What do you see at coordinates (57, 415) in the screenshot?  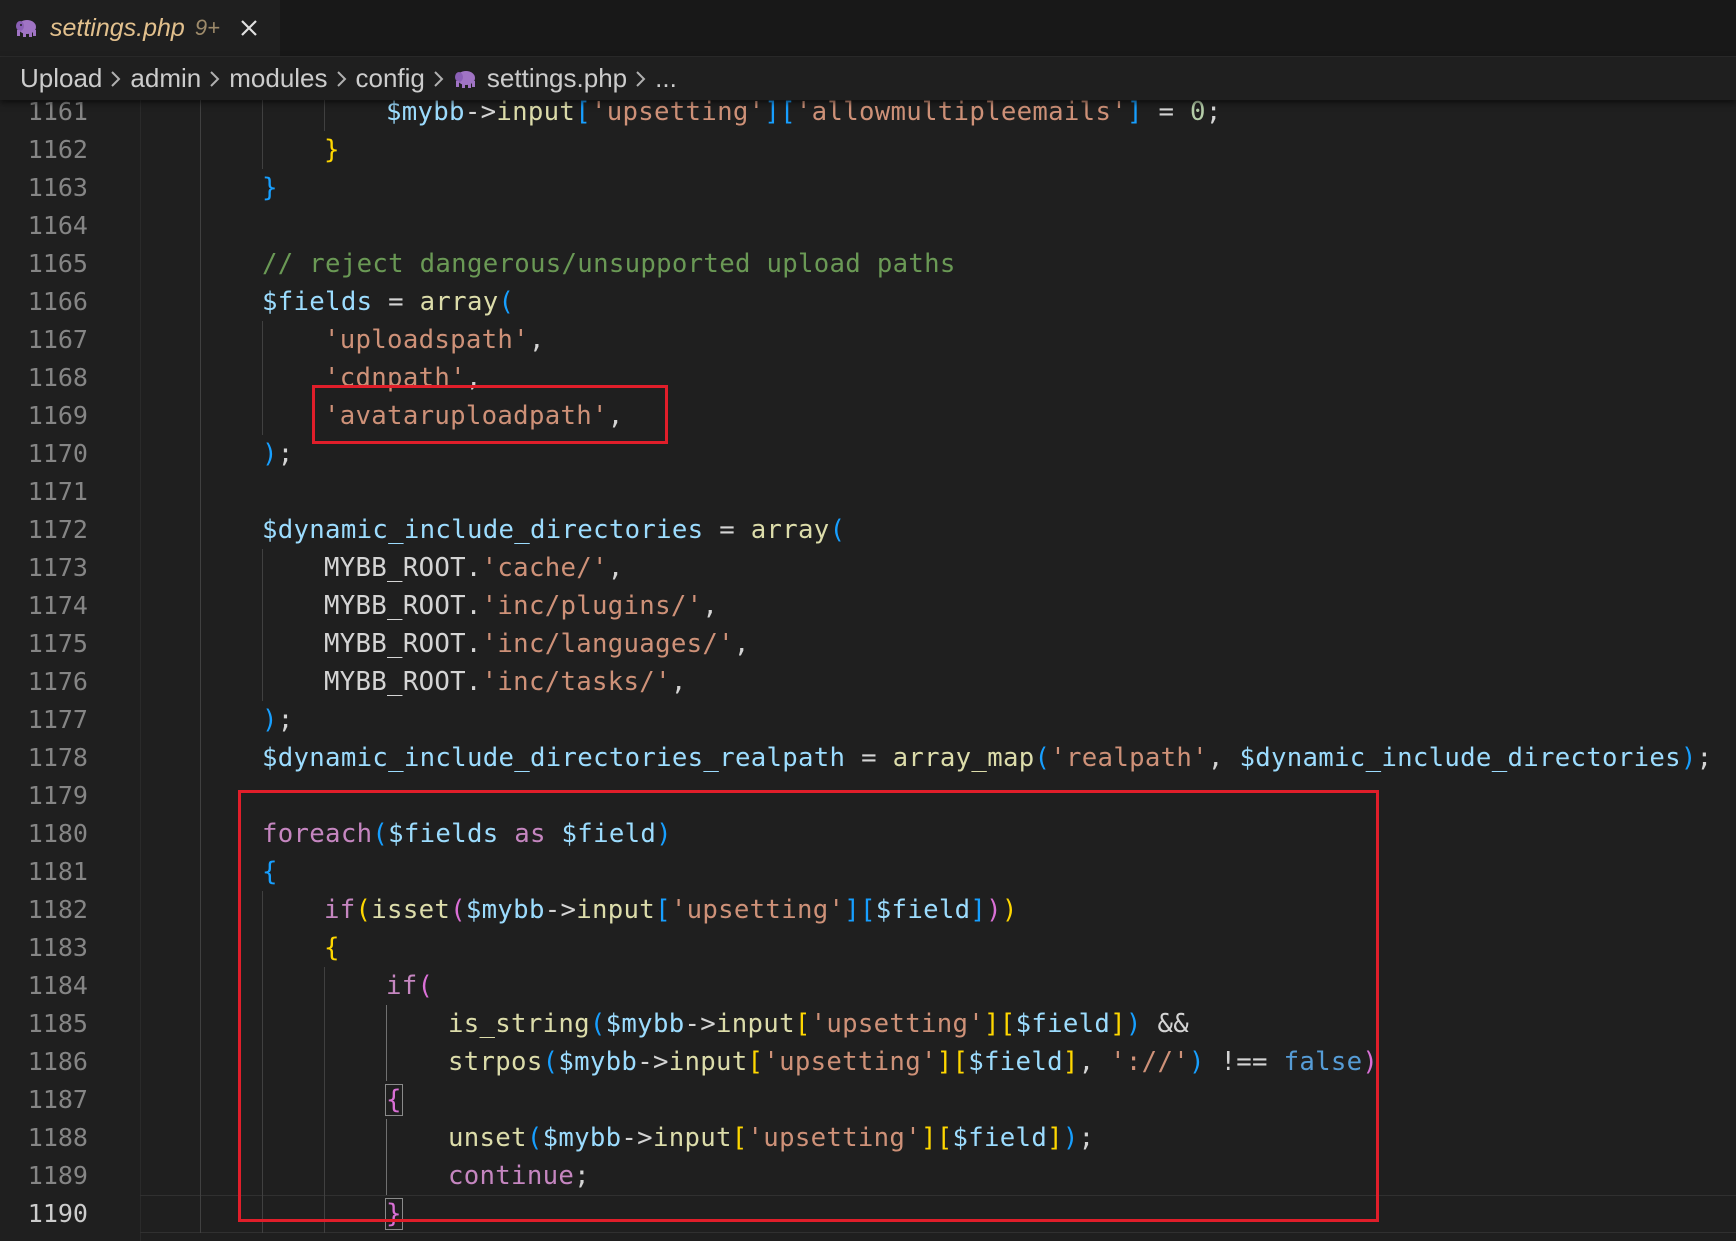 I see `line-number: 1169` at bounding box center [57, 415].